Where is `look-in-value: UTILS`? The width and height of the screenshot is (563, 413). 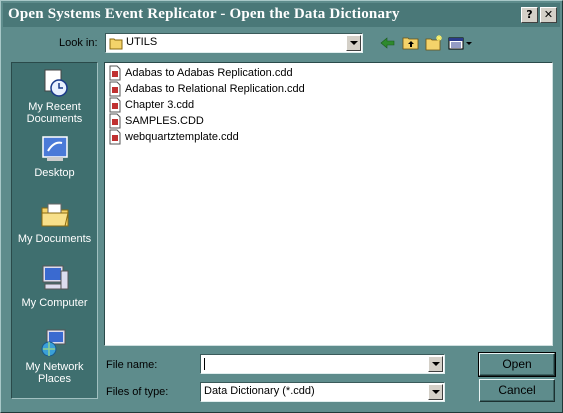 look-in-value: UTILS is located at coordinates (142, 42).